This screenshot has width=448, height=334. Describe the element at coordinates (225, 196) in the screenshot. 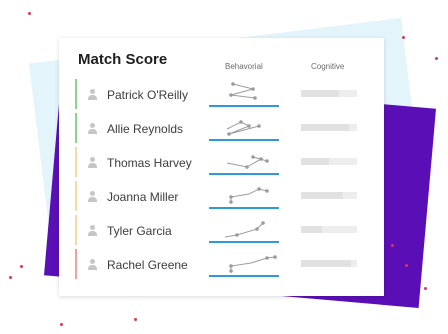

I see `candidate-row: Joanna Miller` at that location.